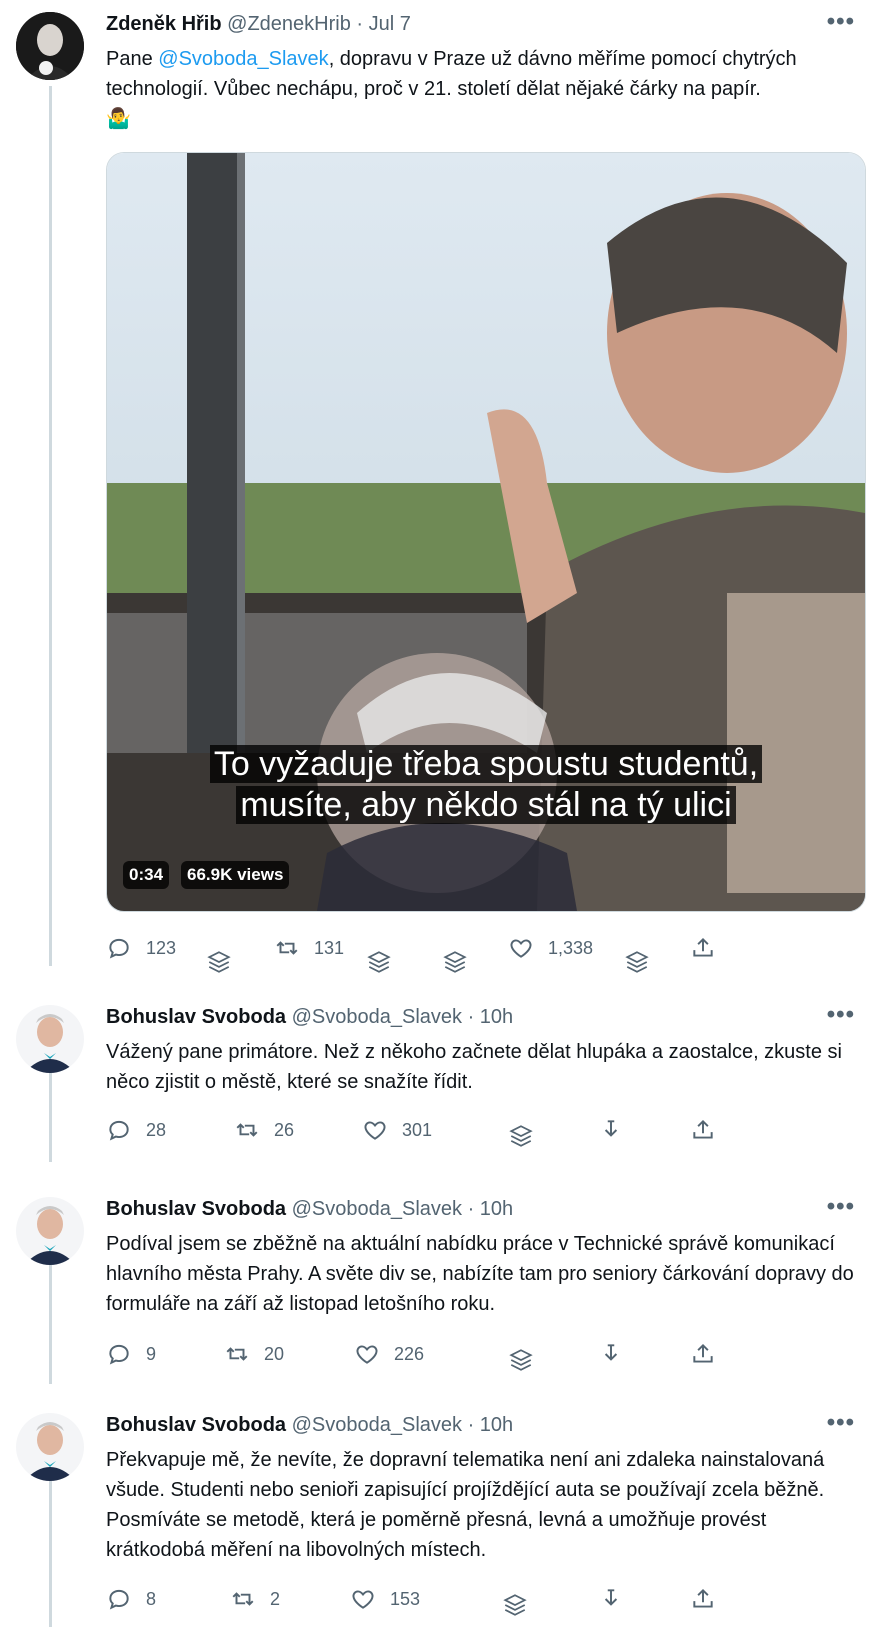 The width and height of the screenshot is (885, 1627). What do you see at coordinates (383, 24) in the screenshot?
I see `tweet-time: · Jul 7` at bounding box center [383, 24].